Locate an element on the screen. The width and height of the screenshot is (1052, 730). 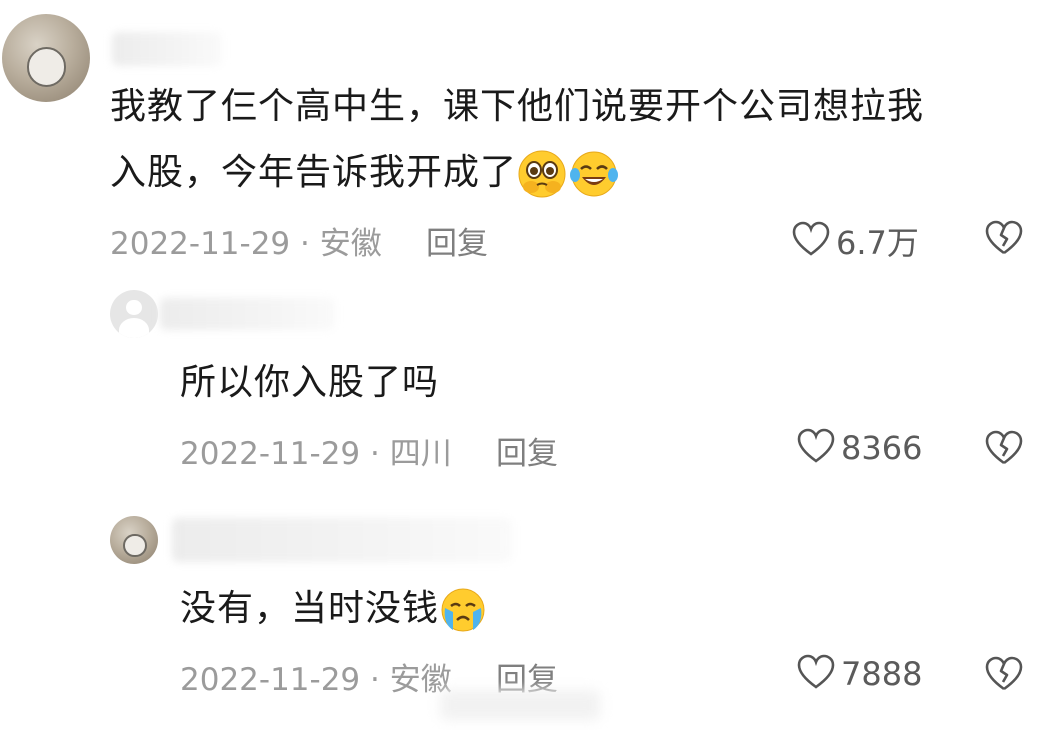
comment-line: 我教了仨个高中生，课下他们说要开个公司想拉我 is located at coordinates (517, 106).